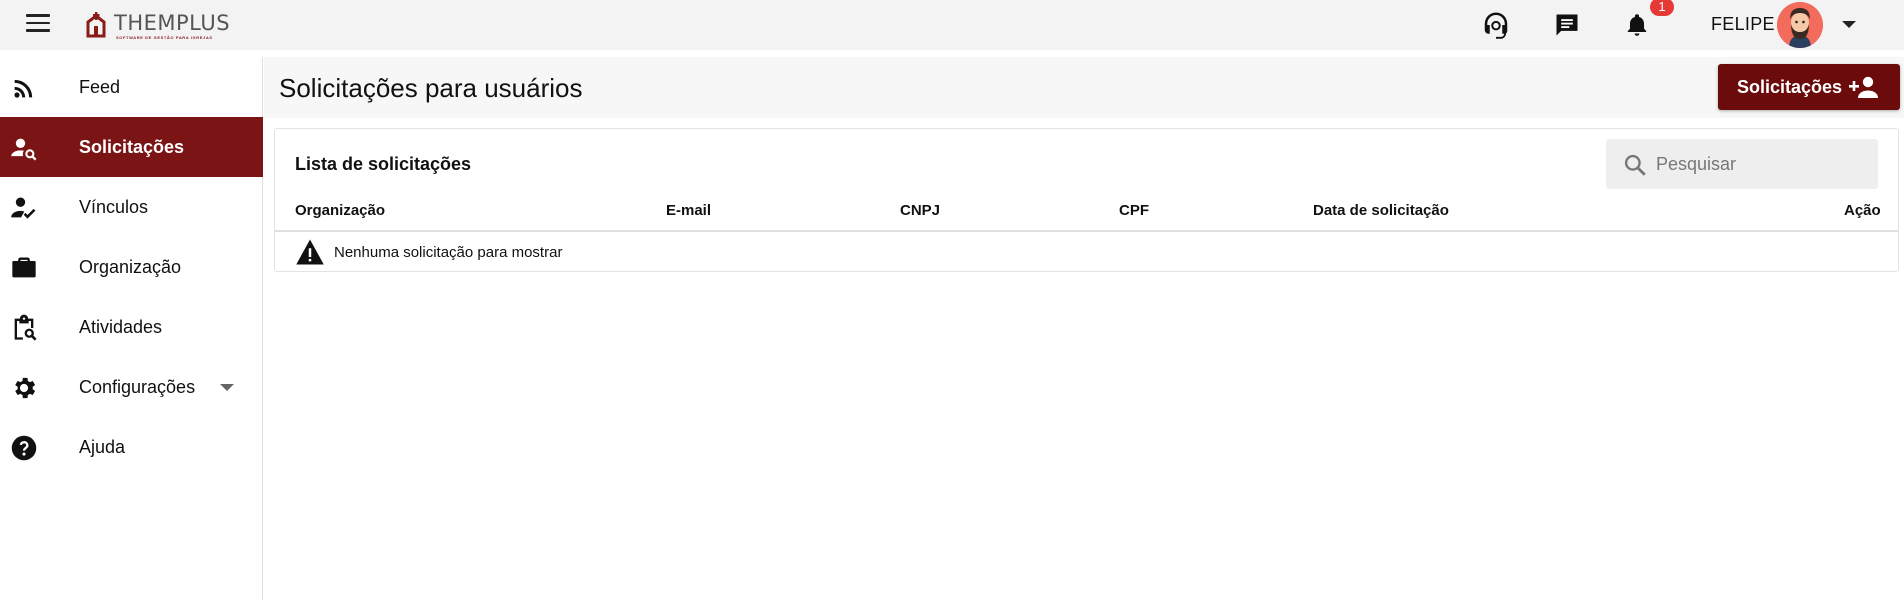 Image resolution: width=1904 pixels, height=600 pixels. What do you see at coordinates (102, 446) in the screenshot?
I see `sidebar-item-label: Ajuda` at bounding box center [102, 446].